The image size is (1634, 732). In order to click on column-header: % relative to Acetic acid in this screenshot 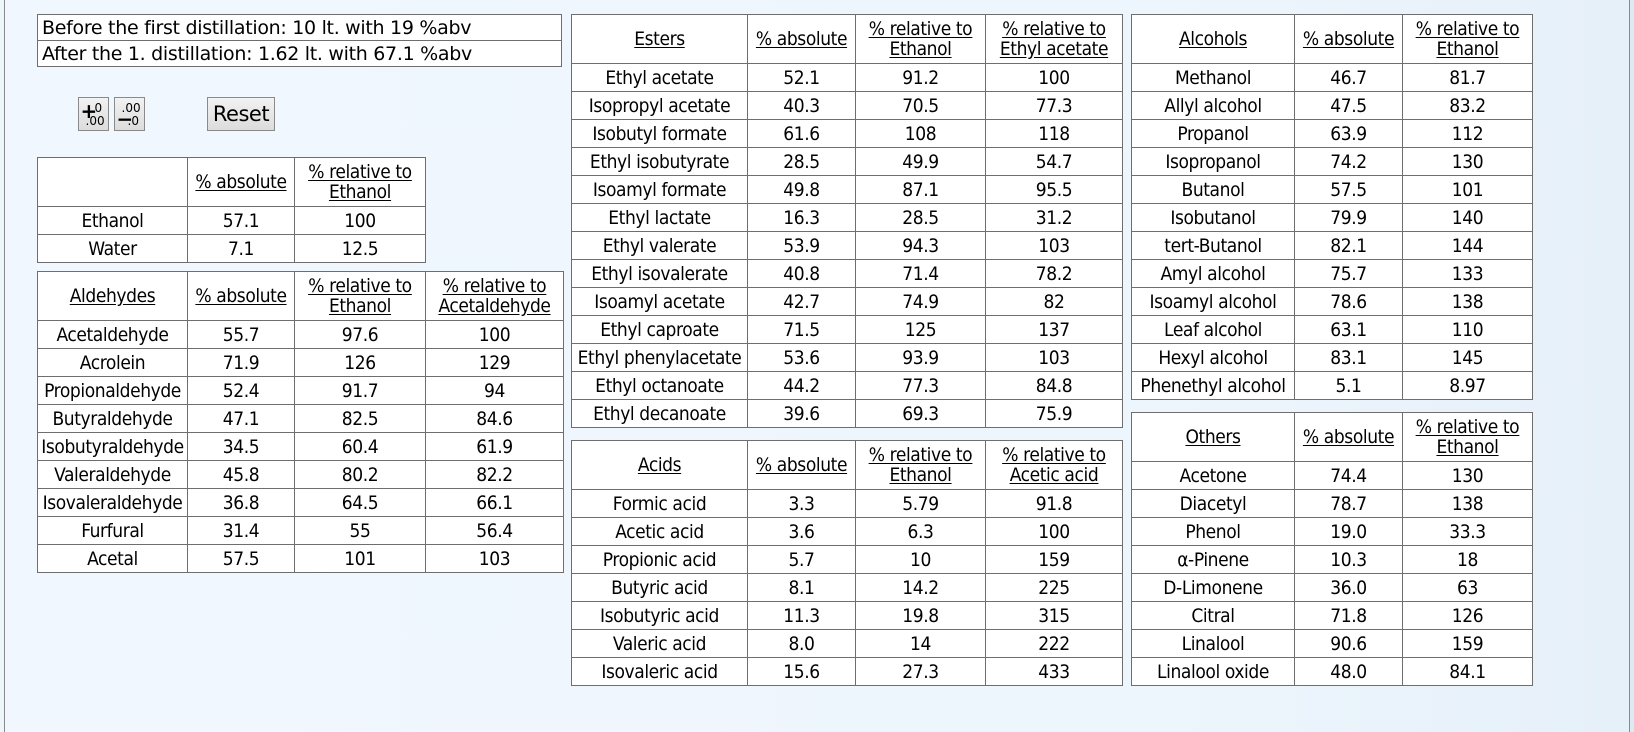, I will do `click(1054, 465)`.